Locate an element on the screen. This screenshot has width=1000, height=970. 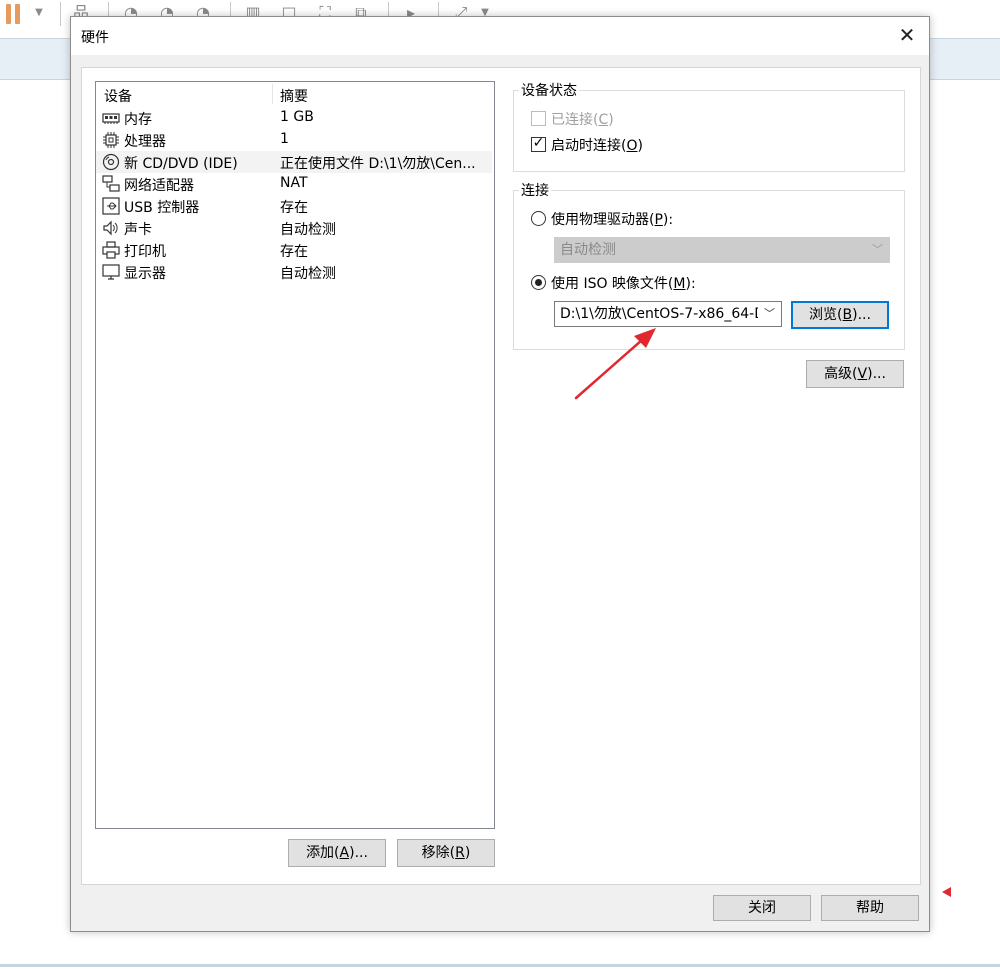
physical-drive-select: 自动检测 ﹀ is located at coordinates (722, 250).